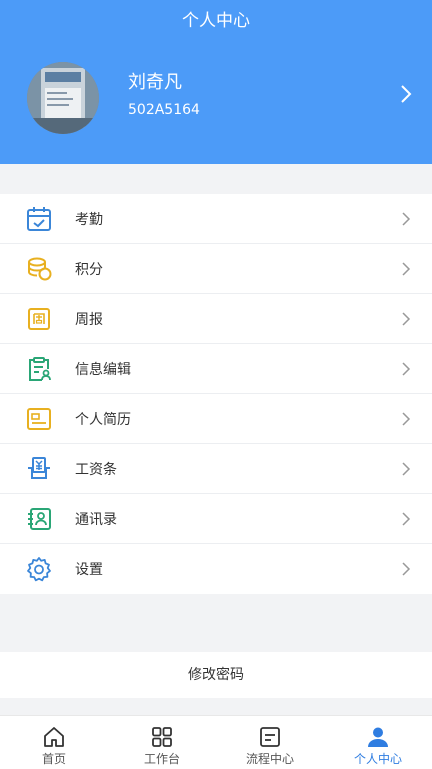 Image resolution: width=432 pixels, height=769 pixels. I want to click on tab-label: 个人中心, so click(377, 759).